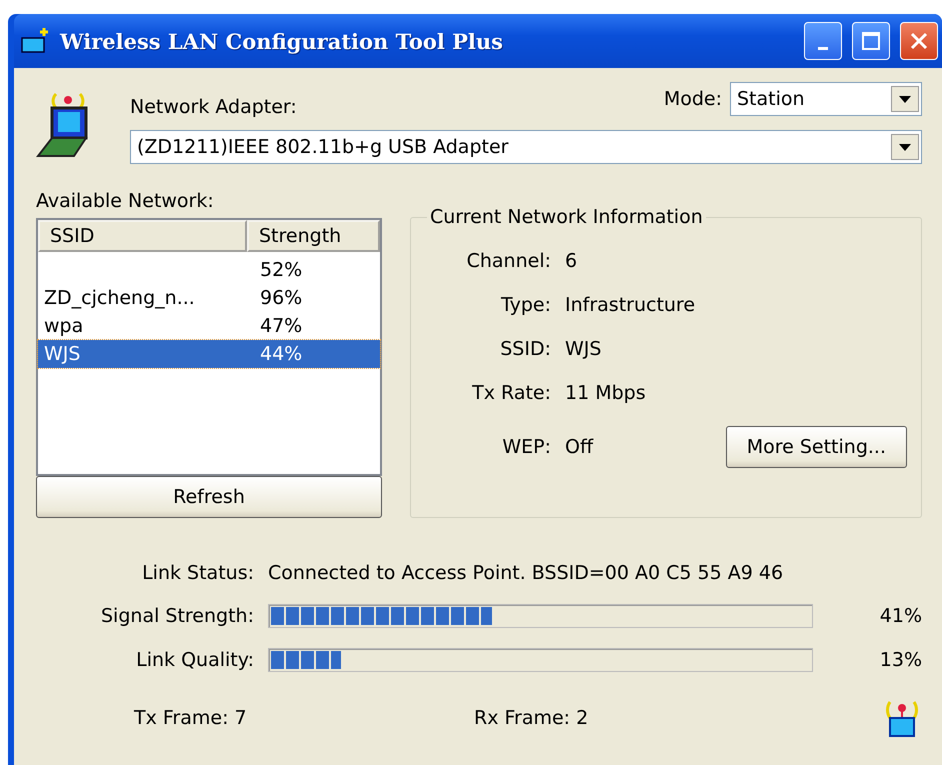 The height and width of the screenshot is (765, 942). What do you see at coordinates (900, 660) in the screenshot?
I see `meter-reading: 13%` at bounding box center [900, 660].